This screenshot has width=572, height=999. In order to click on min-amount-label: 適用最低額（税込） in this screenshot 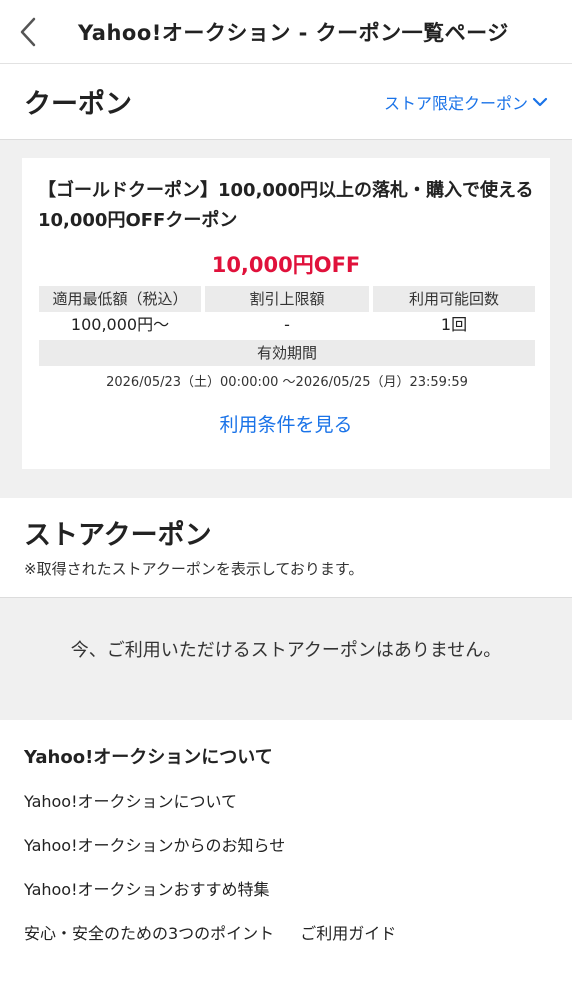, I will do `click(120, 299)`.